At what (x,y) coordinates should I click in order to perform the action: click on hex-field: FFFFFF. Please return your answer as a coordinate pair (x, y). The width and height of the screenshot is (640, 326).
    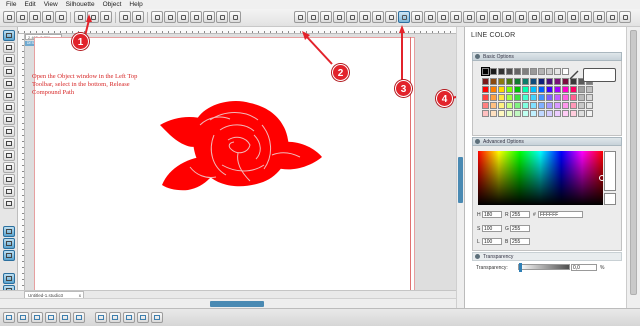
    Looking at the image, I should click on (560, 214).